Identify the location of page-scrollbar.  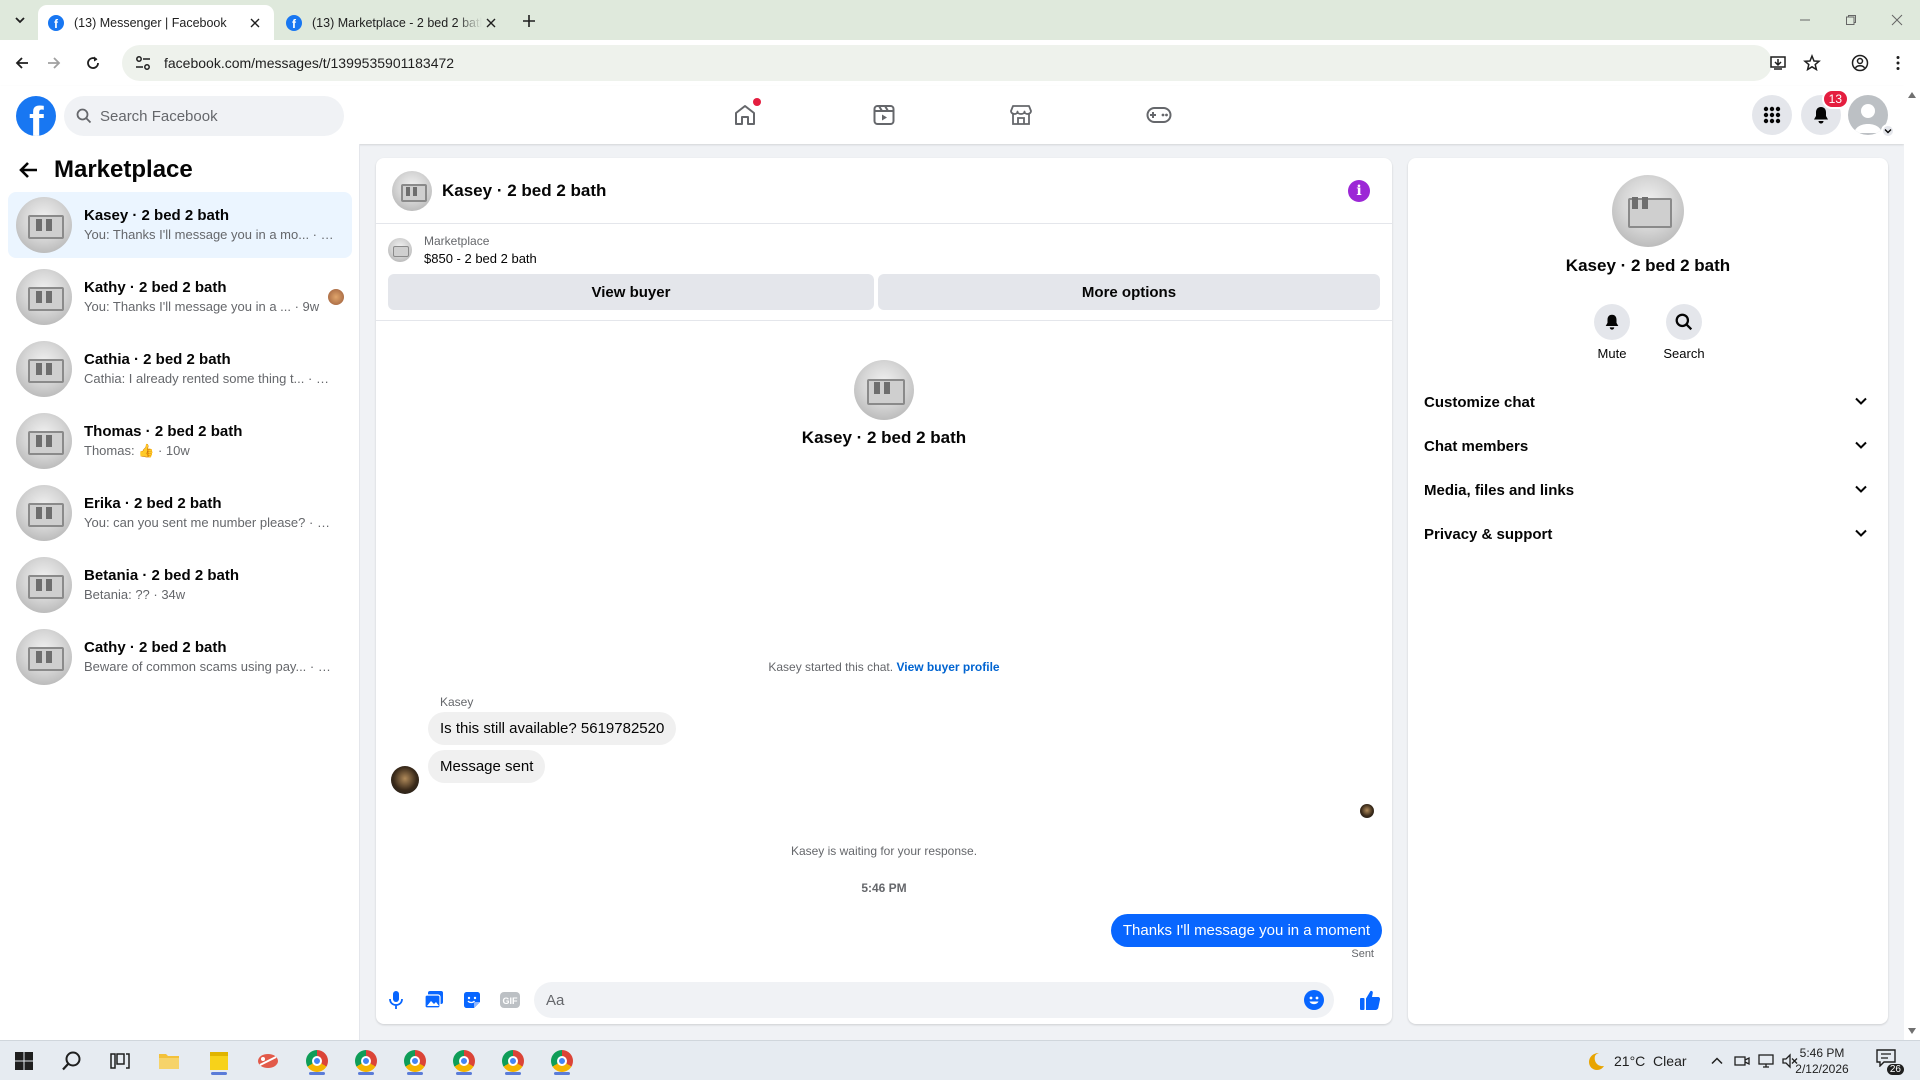
(1912, 563).